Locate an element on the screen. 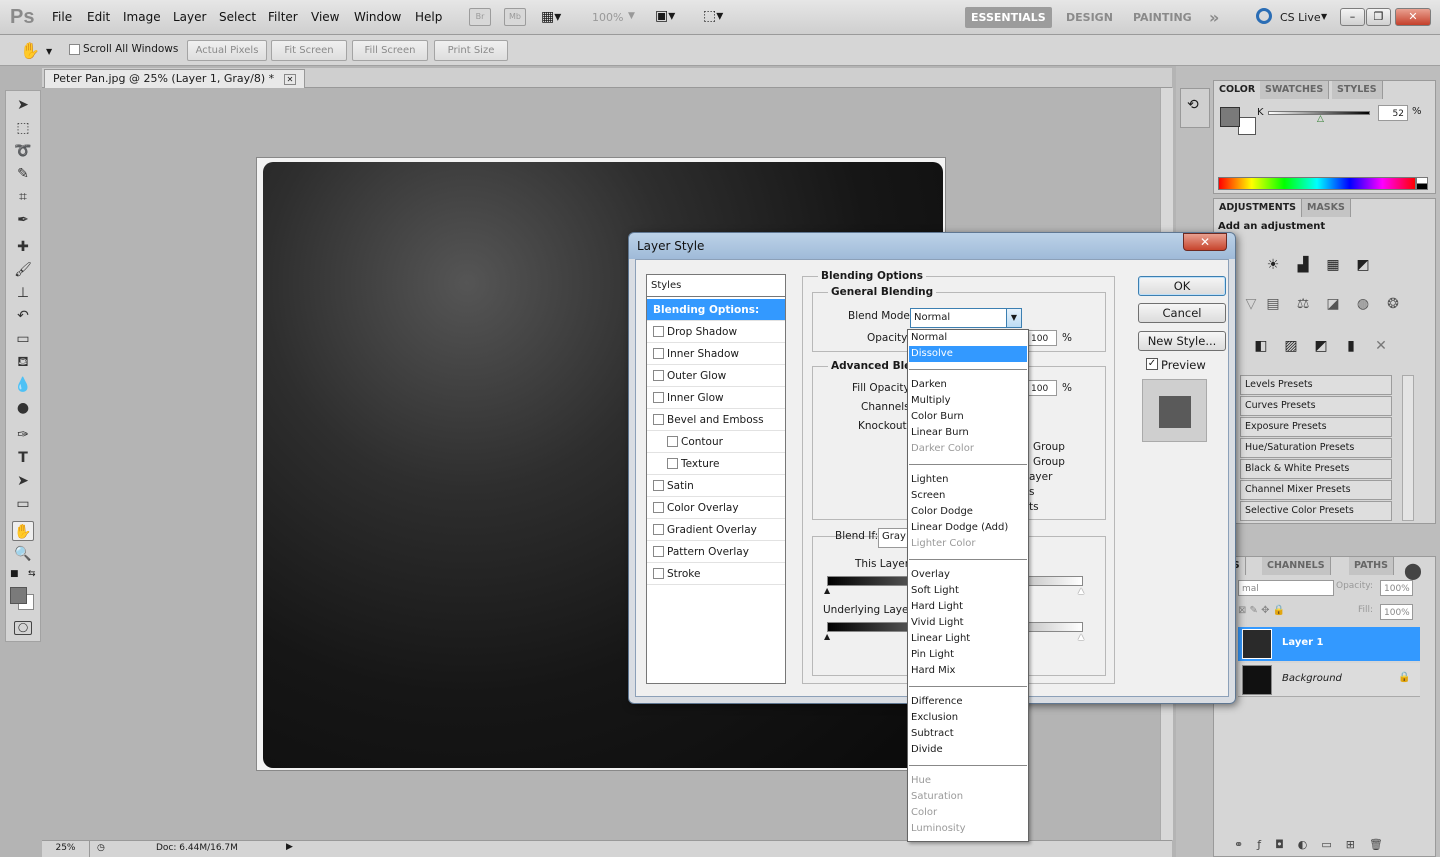 The height and width of the screenshot is (857, 1440). workspace-painting: PAINTING is located at coordinates (1162, 17).